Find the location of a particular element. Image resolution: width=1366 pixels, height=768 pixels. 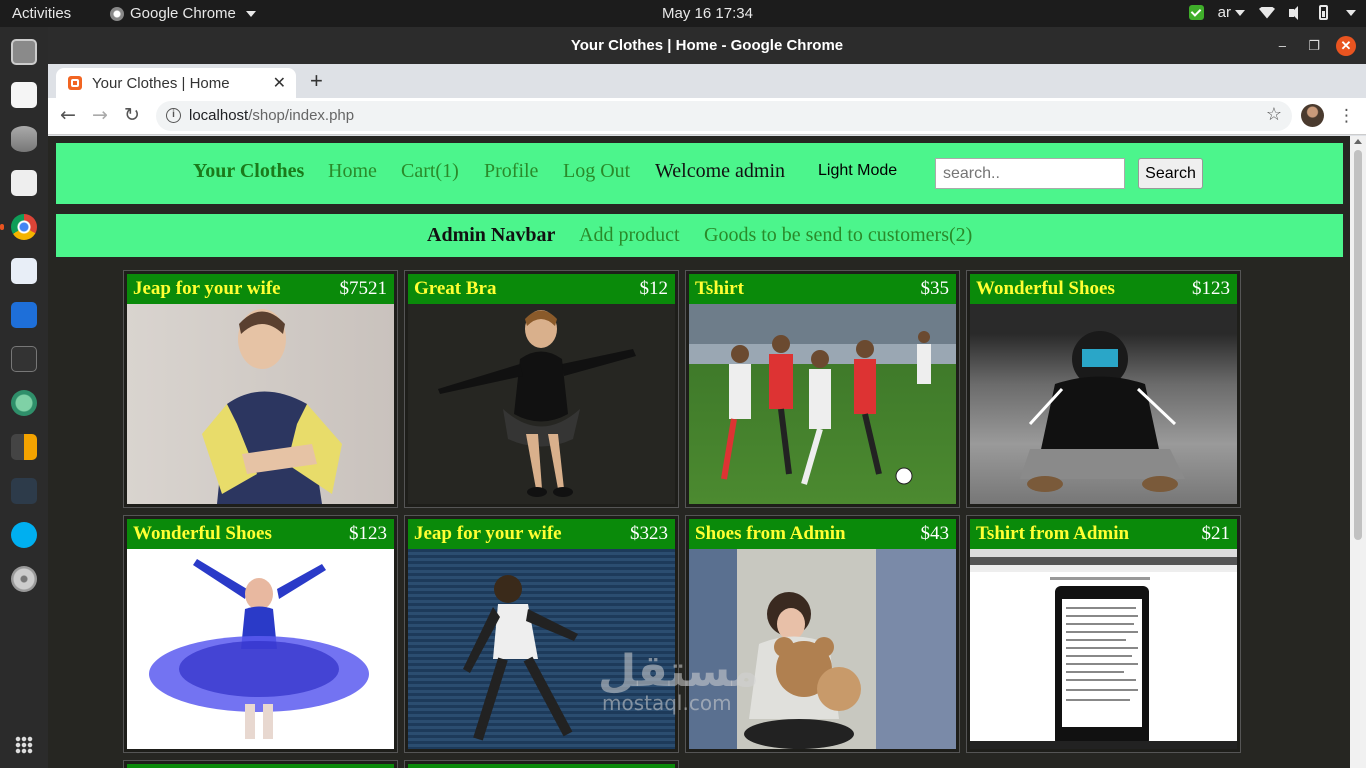

bookmark-star-icon: ☆ is located at coordinates (1274, 114).